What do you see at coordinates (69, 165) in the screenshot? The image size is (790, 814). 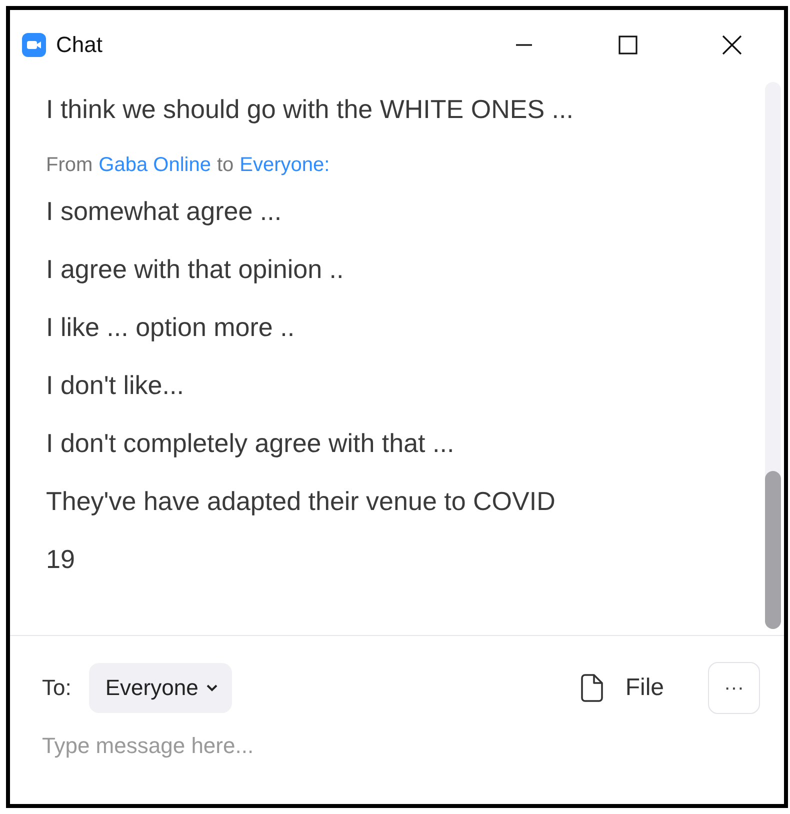 I see `from-label: From` at bounding box center [69, 165].